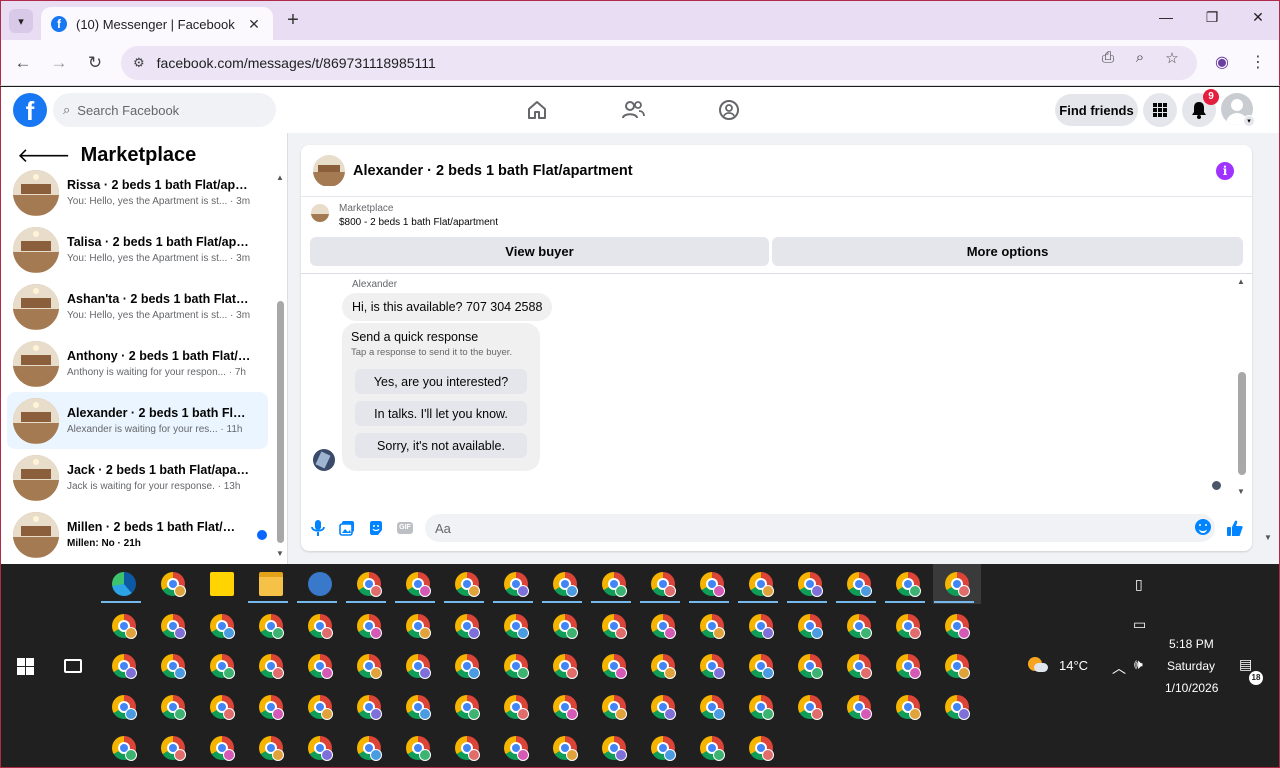 This screenshot has width=1280, height=768. I want to click on account-caret-icon: ▾, so click(1249, 121).